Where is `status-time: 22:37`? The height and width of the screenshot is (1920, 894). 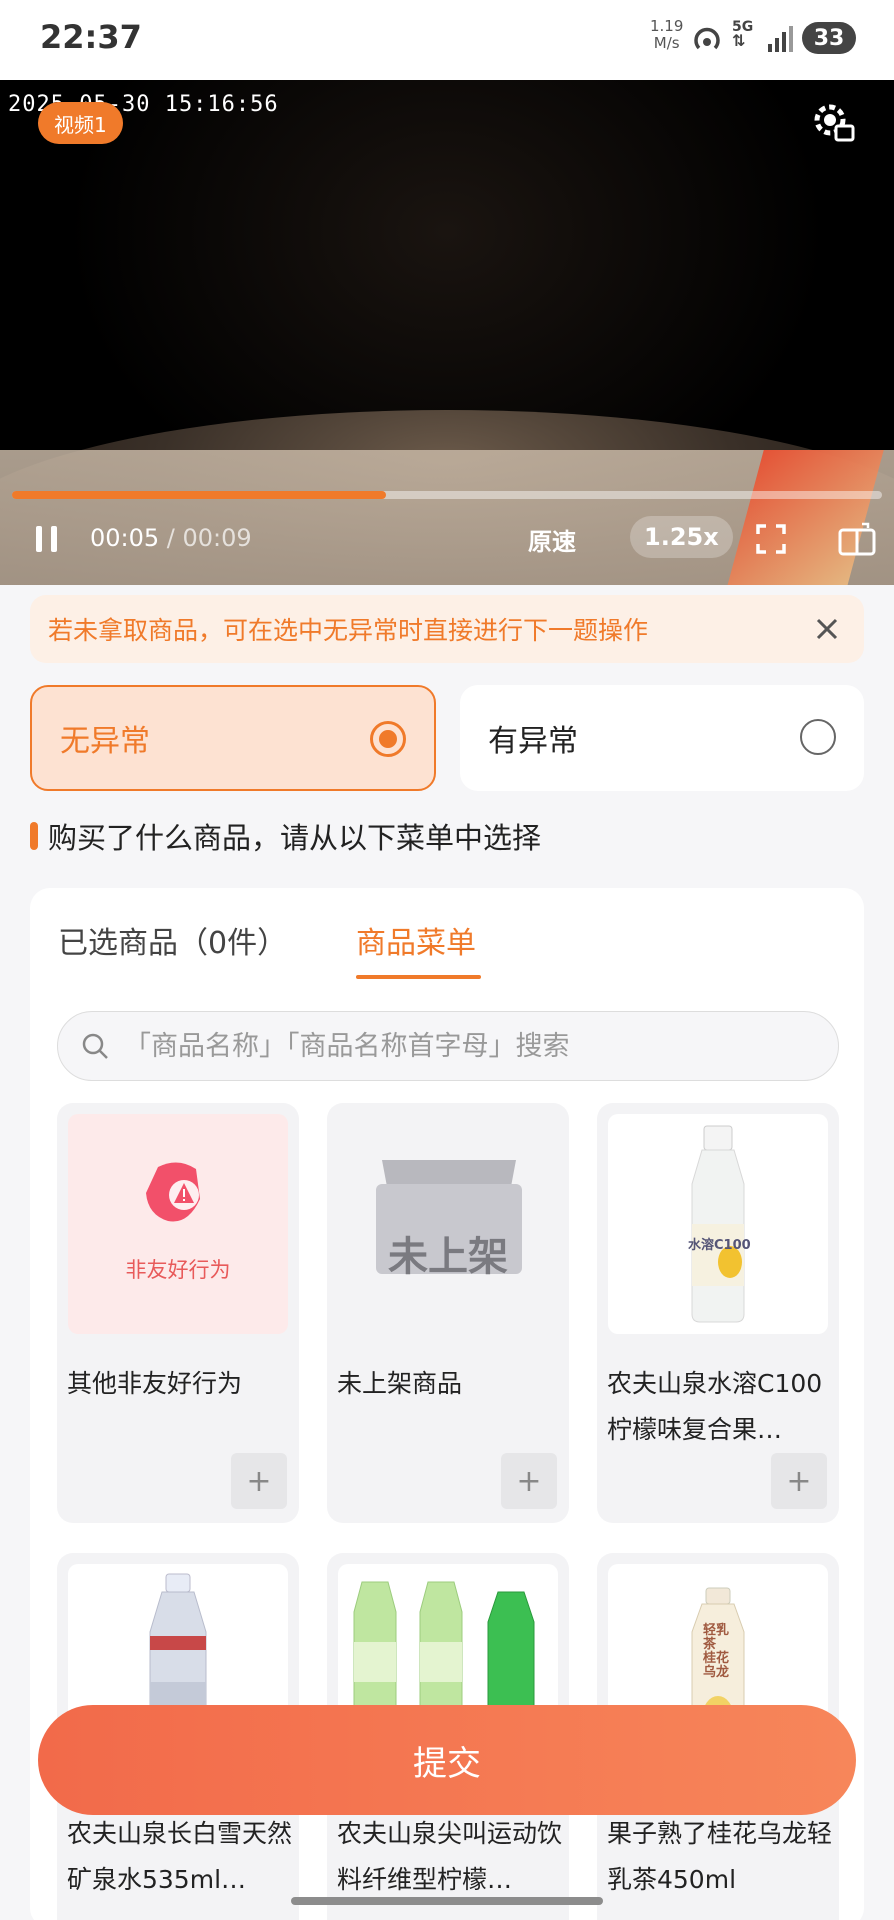
status-time: 22:37 is located at coordinates (91, 37).